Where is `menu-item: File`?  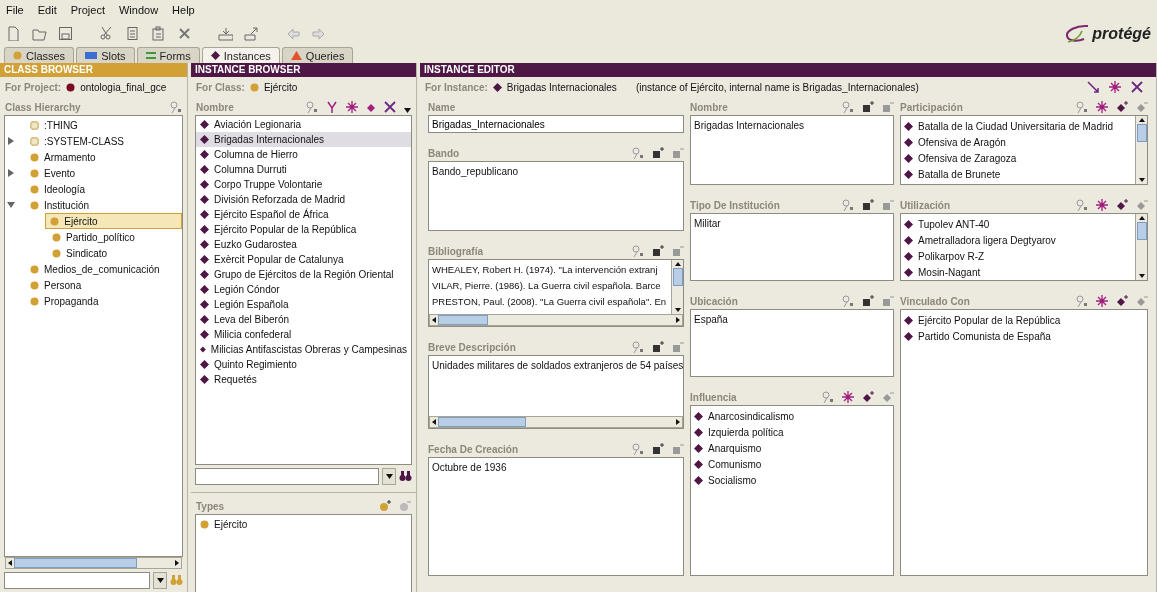 menu-item: File is located at coordinates (15, 10).